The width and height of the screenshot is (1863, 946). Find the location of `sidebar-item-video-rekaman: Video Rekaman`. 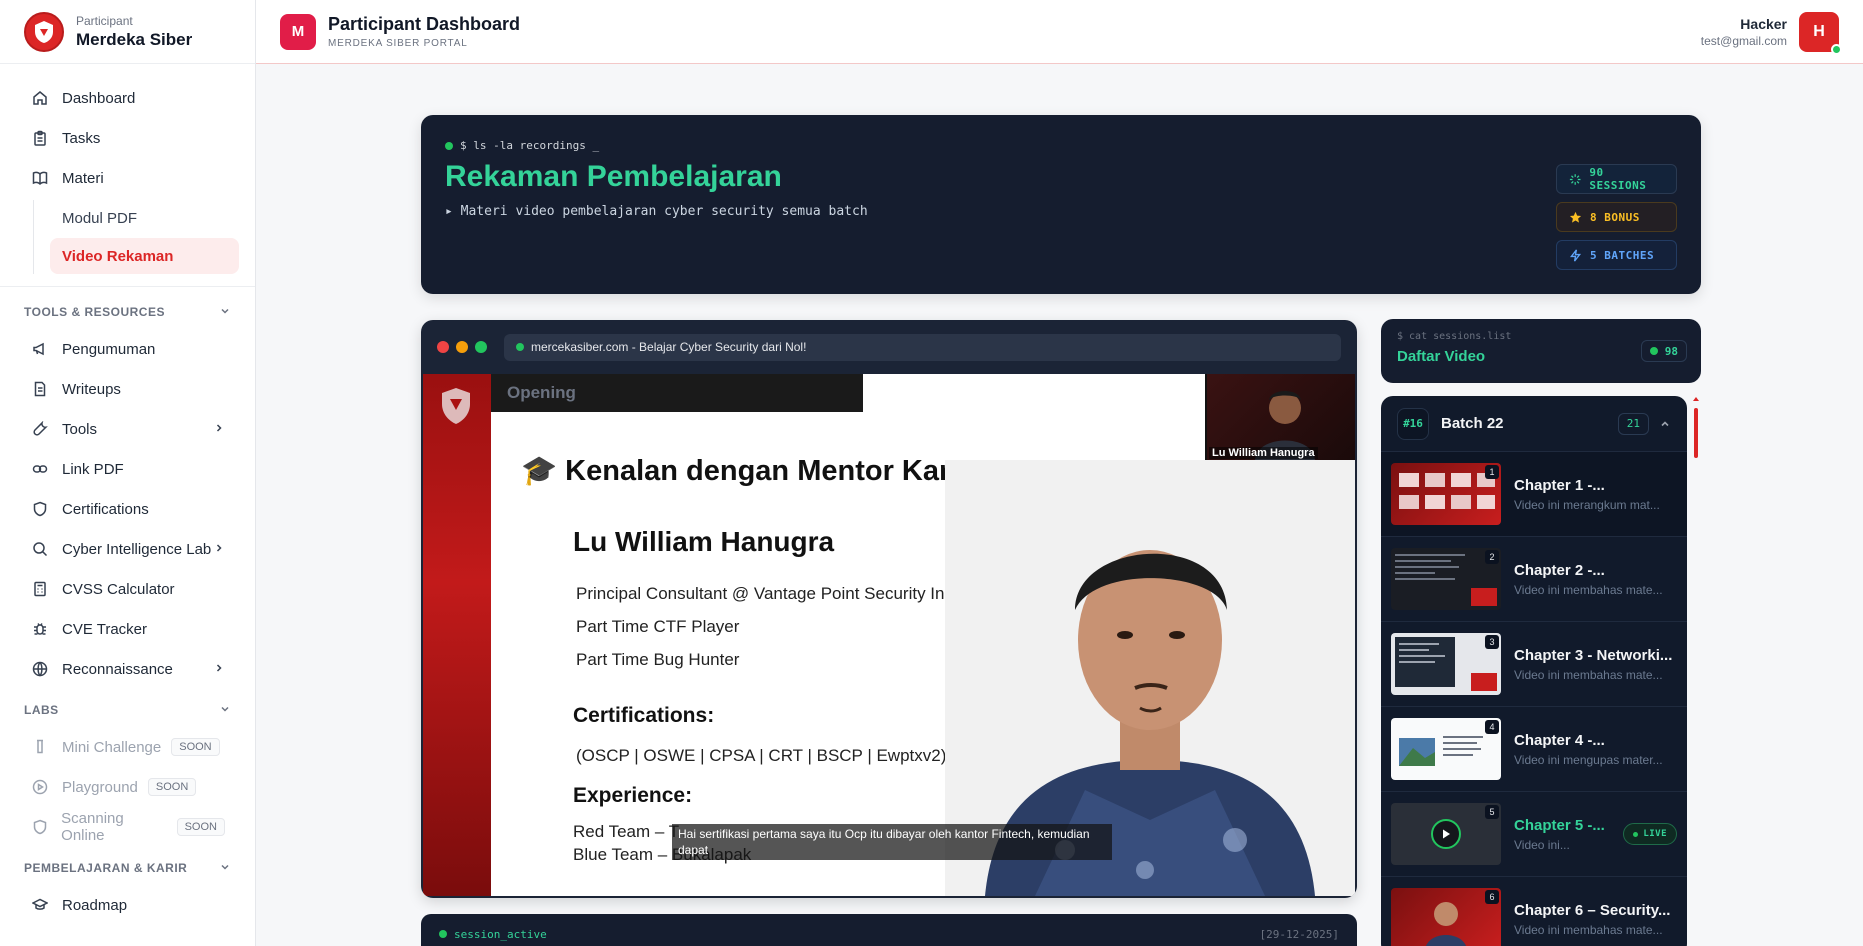

sidebar-item-video-rekaman: Video Rekaman is located at coordinates (144, 256).